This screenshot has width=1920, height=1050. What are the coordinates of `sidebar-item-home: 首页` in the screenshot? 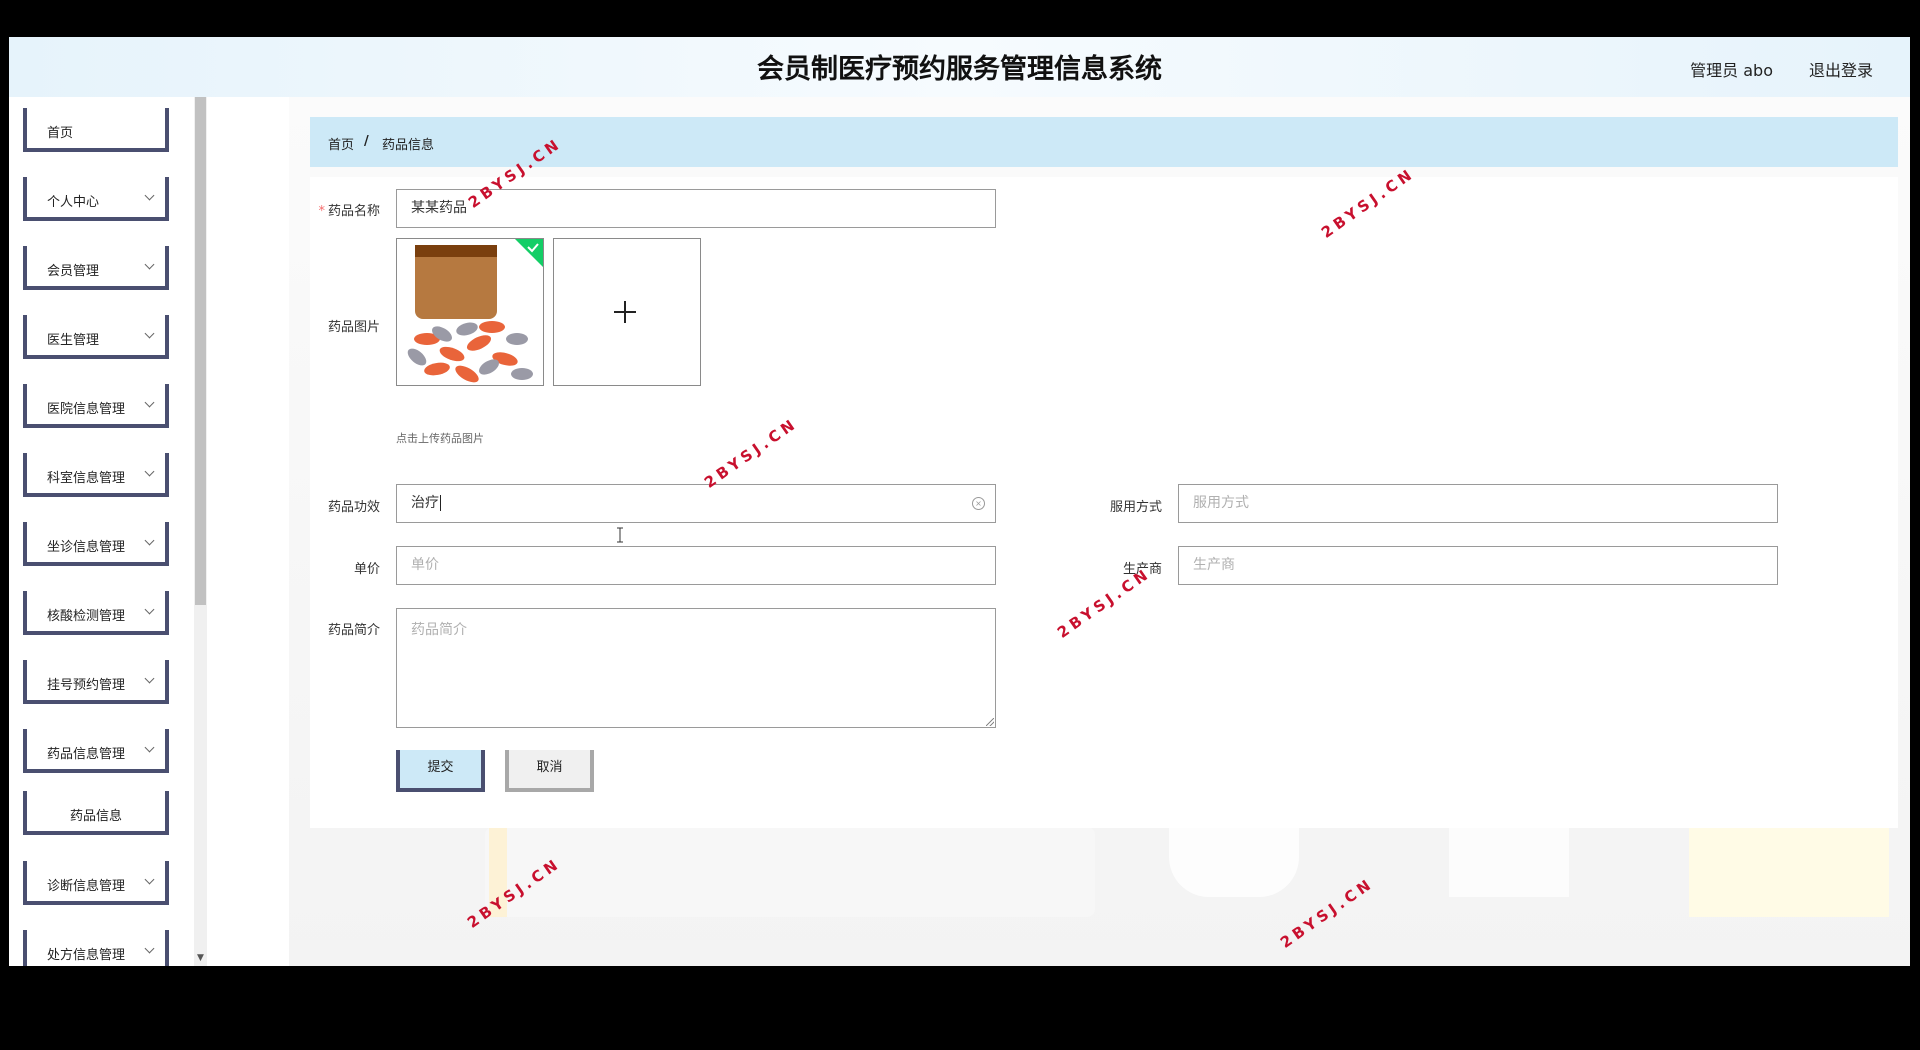 It's located at (96, 130).